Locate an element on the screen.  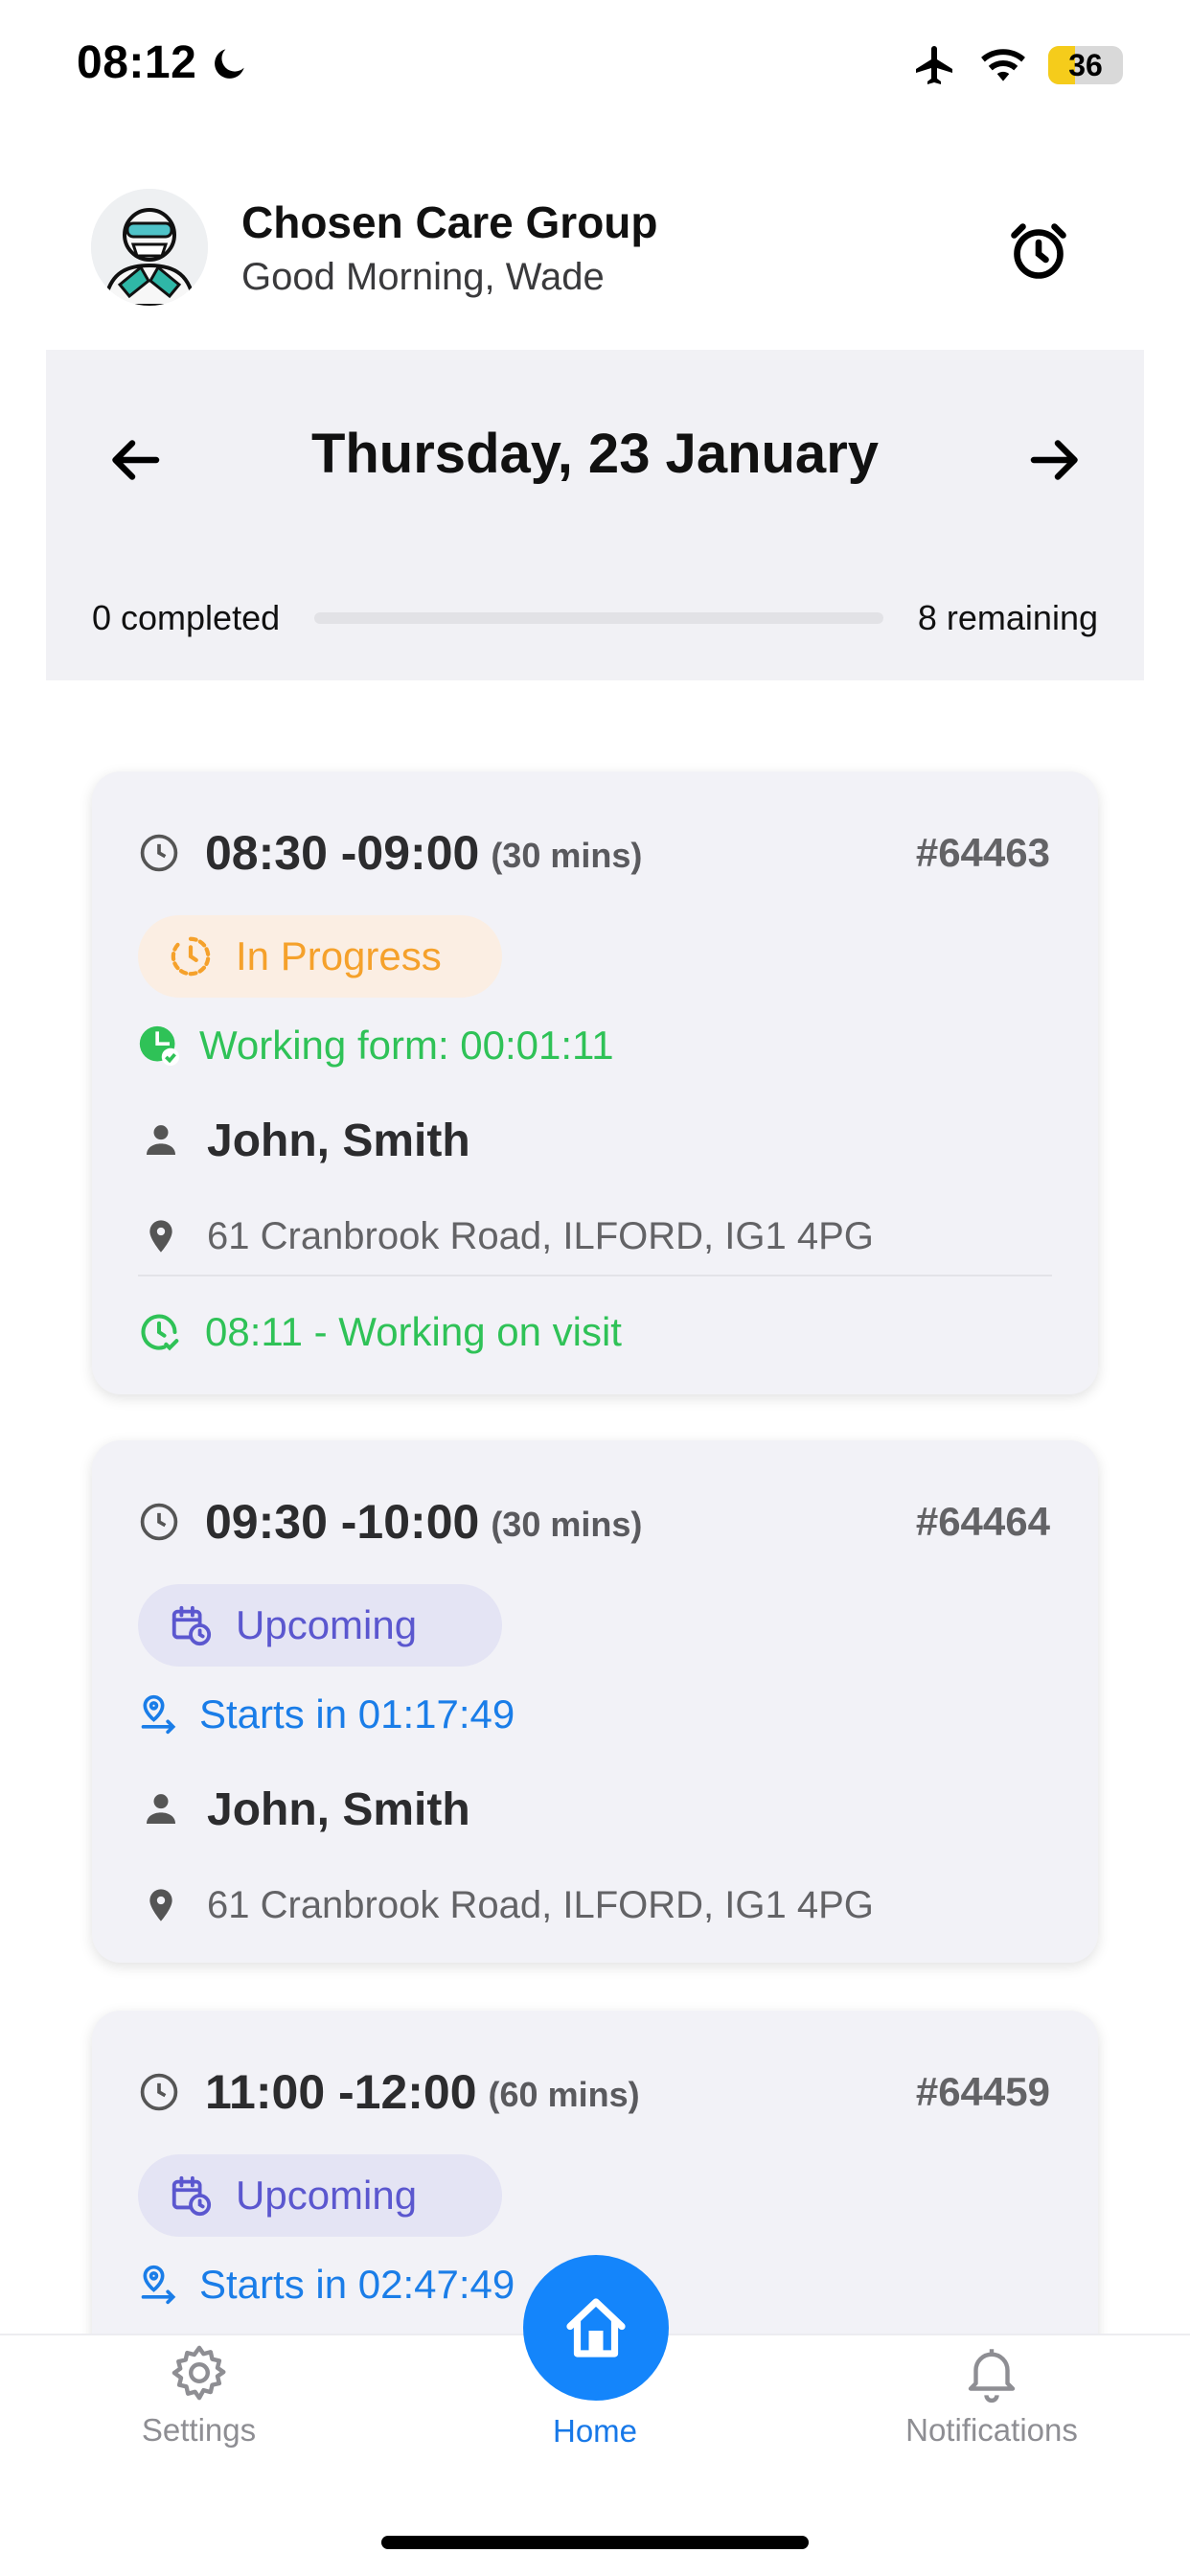
status-label: In Progress is located at coordinates (339, 955).